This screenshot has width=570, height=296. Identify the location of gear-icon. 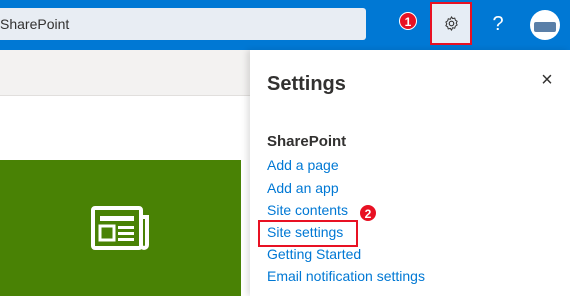
(451, 23).